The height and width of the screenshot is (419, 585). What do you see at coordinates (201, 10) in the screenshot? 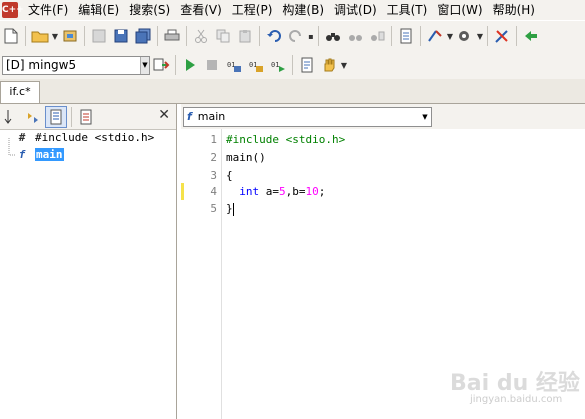
I see `menu-view: 查看(V)` at bounding box center [201, 10].